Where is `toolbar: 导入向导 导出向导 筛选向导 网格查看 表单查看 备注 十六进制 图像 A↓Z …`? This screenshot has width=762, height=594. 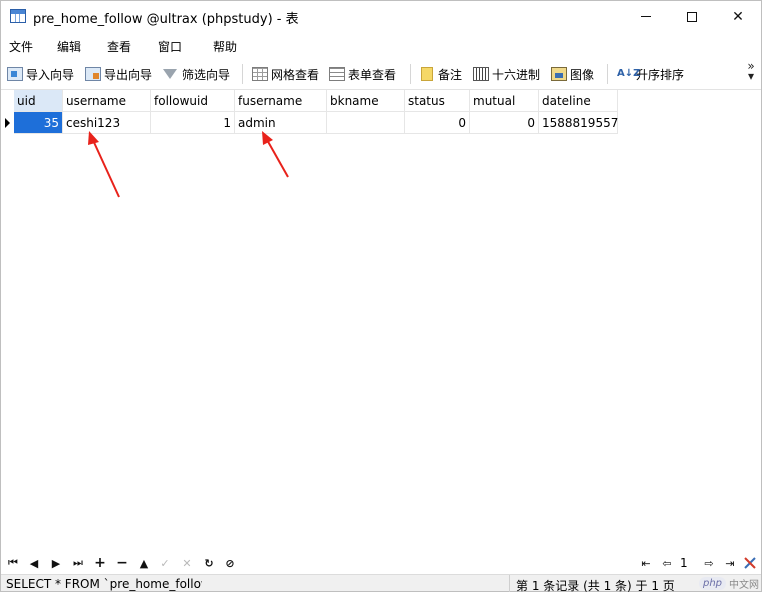
toolbar: 导入向导 导出向导 筛选向导 网格查看 表单查看 备注 十六进制 图像 A↓Z … is located at coordinates (381, 74).